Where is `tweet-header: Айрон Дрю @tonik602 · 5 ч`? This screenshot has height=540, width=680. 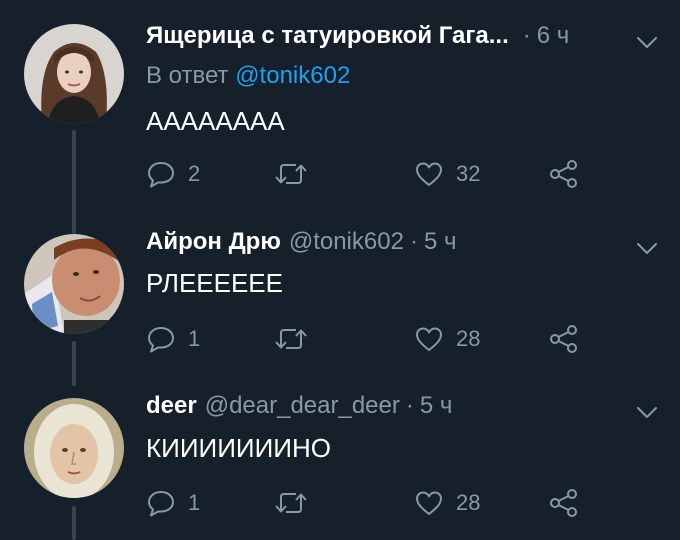 tweet-header: Айрон Дрю @tonik602 · 5 ч is located at coordinates (301, 246).